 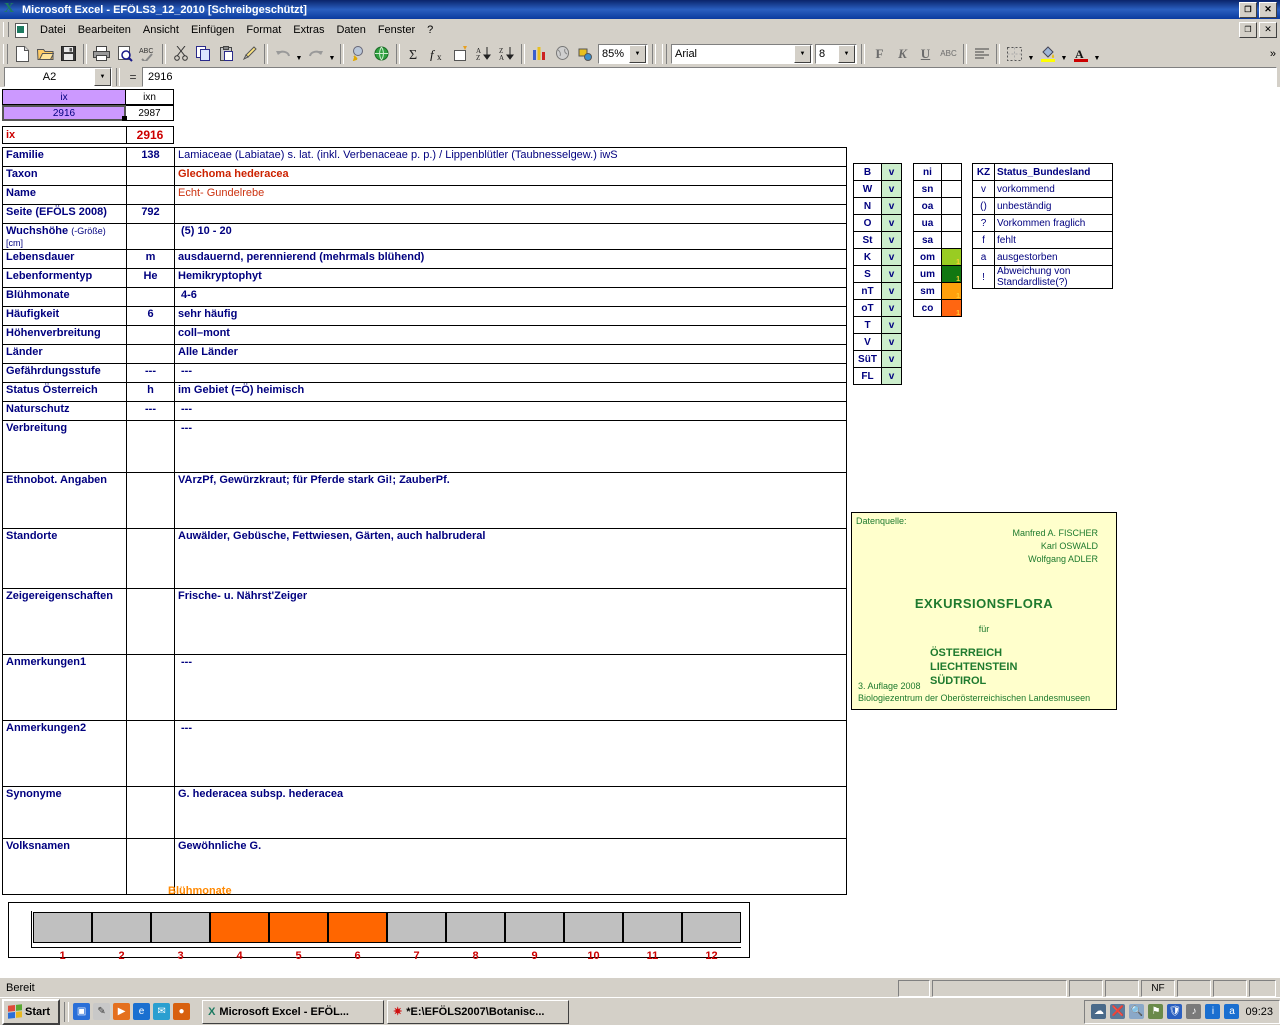 I want to click on align-left-icon, so click(x=981, y=54).